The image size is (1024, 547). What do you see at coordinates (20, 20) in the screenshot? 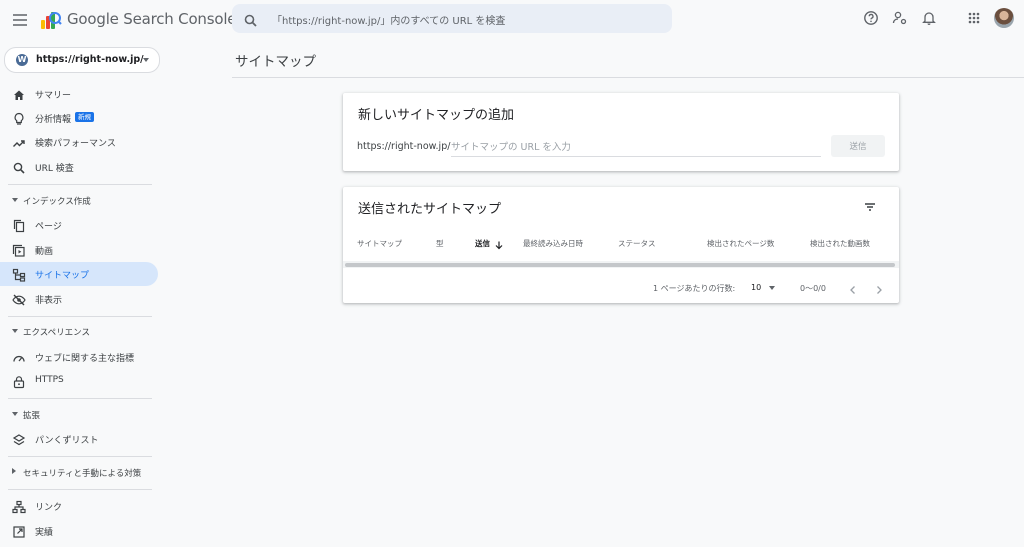
I see `menu-icon` at bounding box center [20, 20].